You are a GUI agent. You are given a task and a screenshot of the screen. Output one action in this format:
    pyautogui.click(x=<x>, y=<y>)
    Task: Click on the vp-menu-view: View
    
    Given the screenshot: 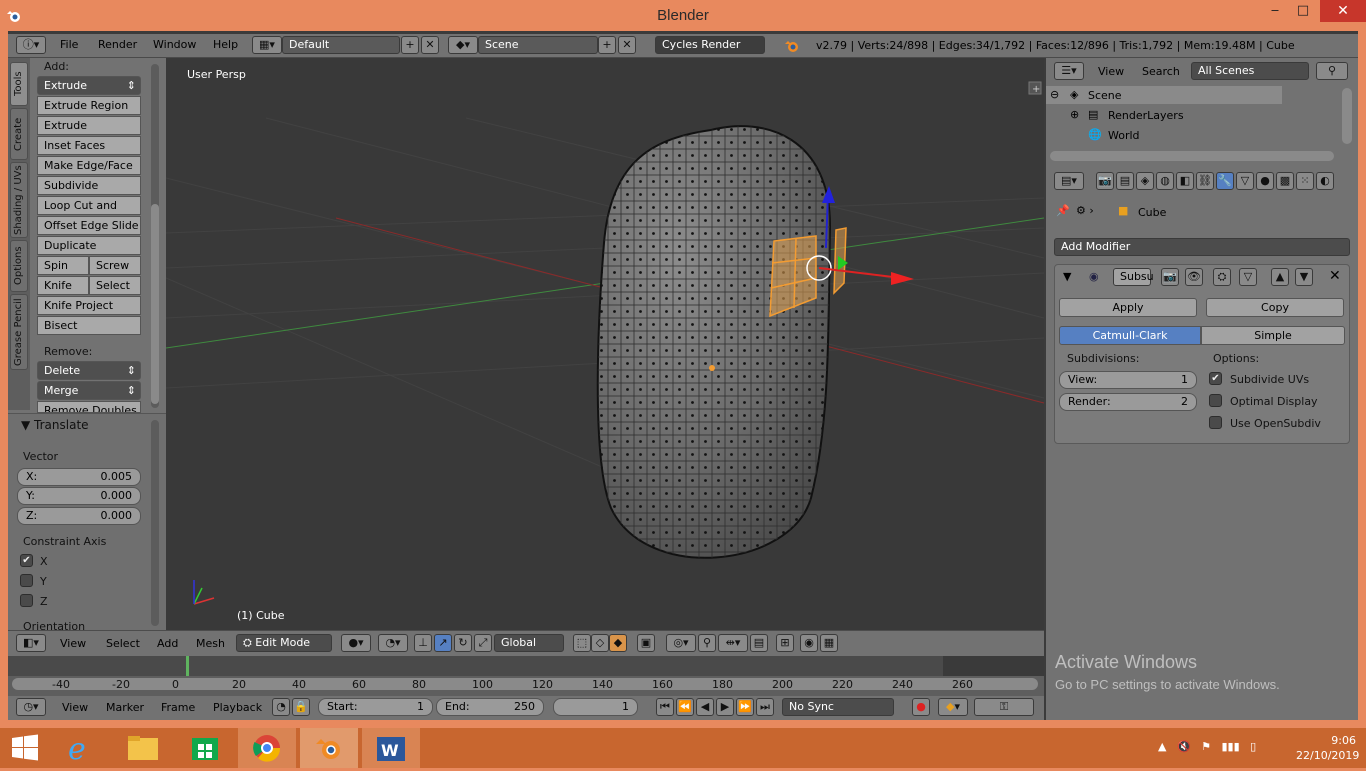 What is the action you would take?
    pyautogui.click(x=73, y=643)
    